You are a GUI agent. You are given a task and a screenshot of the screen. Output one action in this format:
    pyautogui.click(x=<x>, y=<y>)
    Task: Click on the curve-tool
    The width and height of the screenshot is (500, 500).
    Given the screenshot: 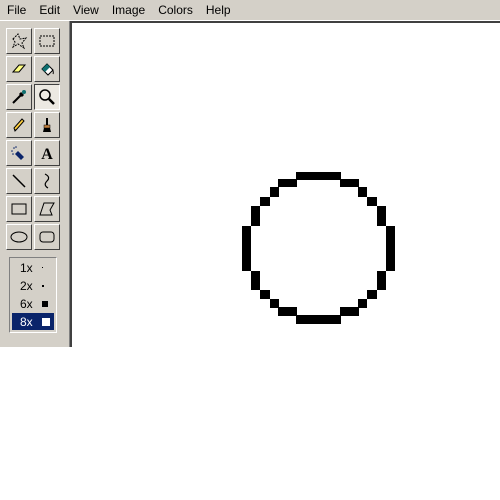 What is the action you would take?
    pyautogui.click(x=47, y=181)
    